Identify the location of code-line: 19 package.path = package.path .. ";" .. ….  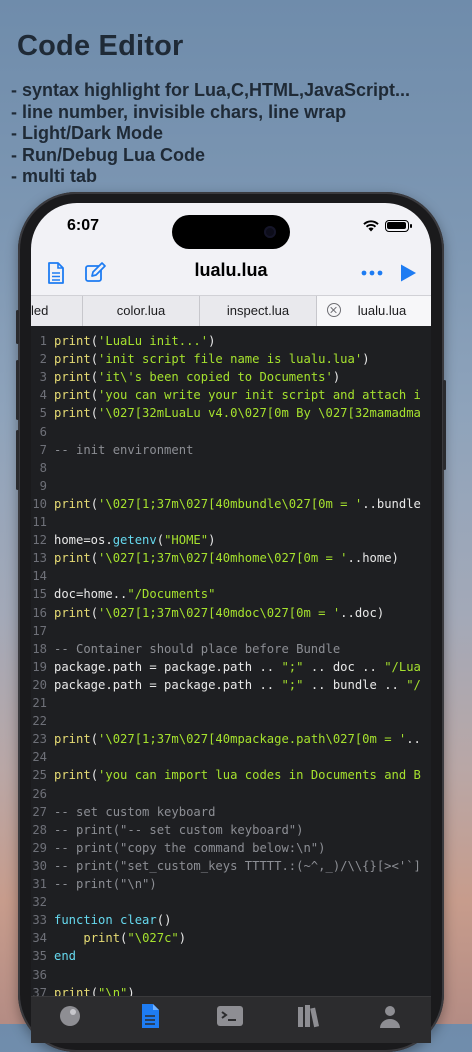
(231, 667).